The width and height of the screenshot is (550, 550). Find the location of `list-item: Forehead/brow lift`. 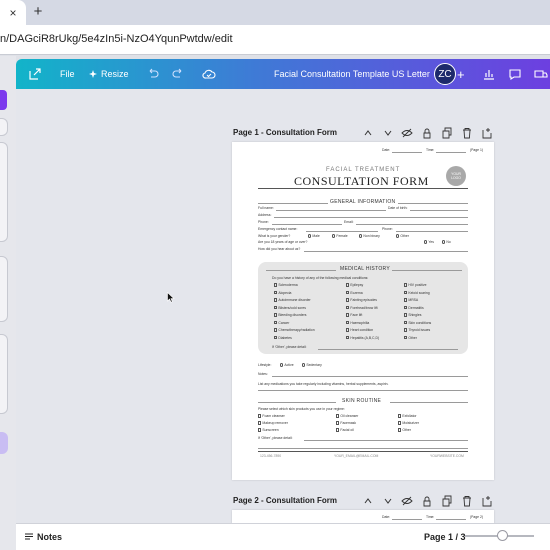

list-item: Forehead/brow lift is located at coordinates (362, 308).